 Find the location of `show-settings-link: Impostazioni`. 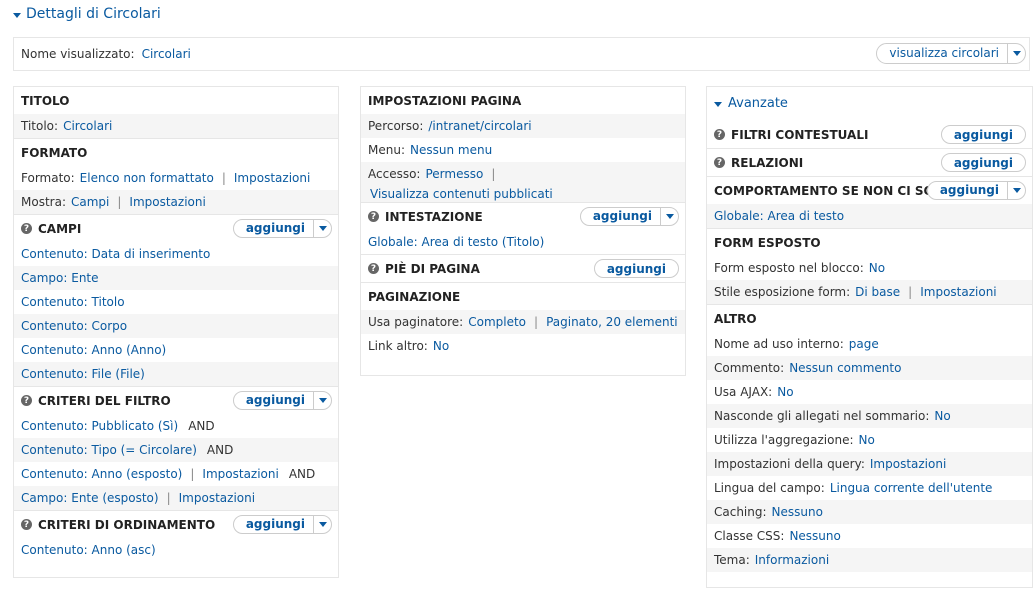

show-settings-link: Impostazioni is located at coordinates (167, 202).